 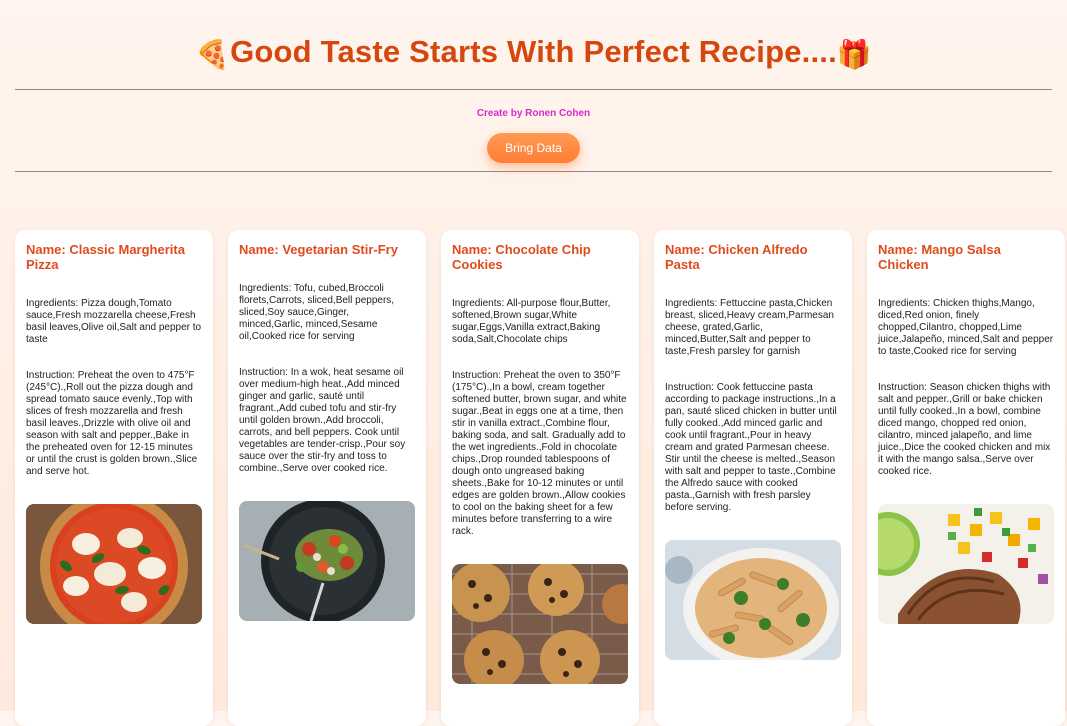 What do you see at coordinates (533, 148) in the screenshot?
I see `bring-data-button: Bring Data` at bounding box center [533, 148].